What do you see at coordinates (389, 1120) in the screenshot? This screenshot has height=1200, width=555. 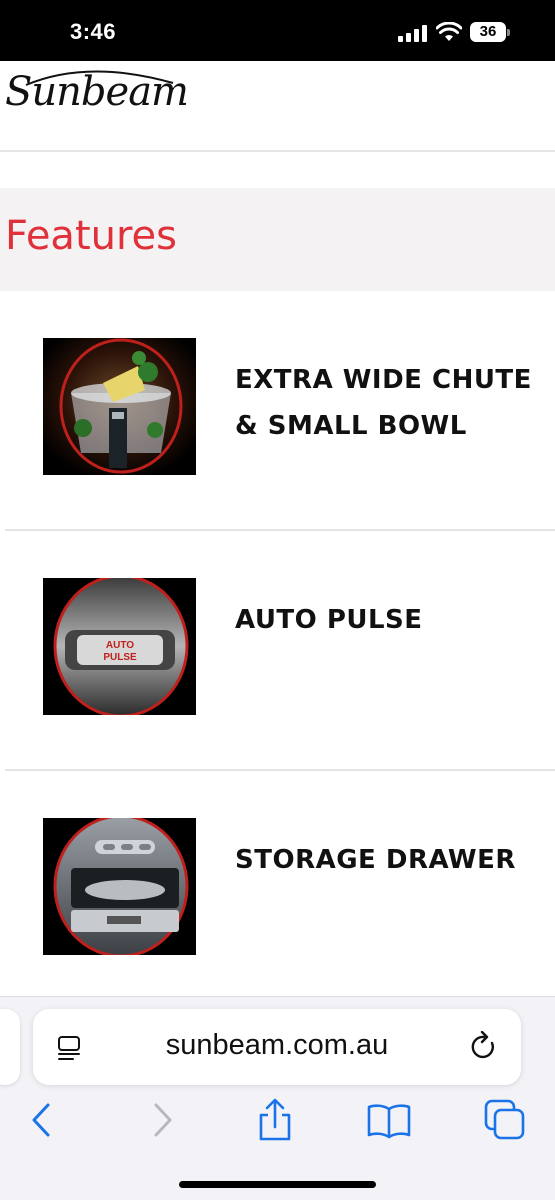 I see `bookmarks-icon` at bounding box center [389, 1120].